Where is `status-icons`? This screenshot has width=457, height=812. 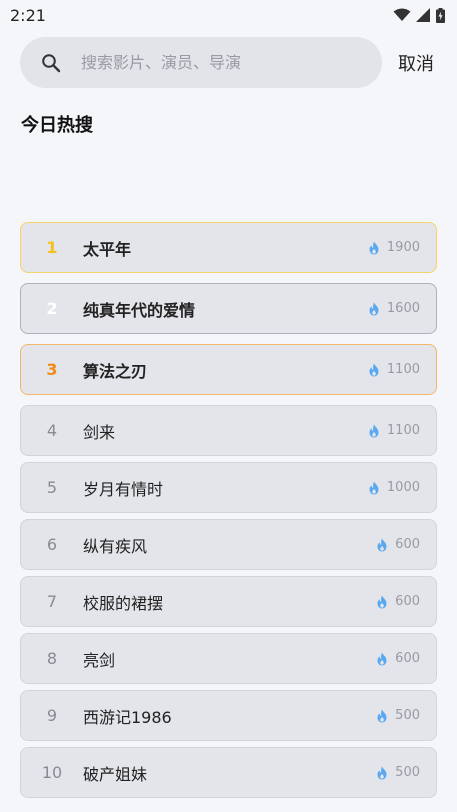 status-icons is located at coordinates (419, 15).